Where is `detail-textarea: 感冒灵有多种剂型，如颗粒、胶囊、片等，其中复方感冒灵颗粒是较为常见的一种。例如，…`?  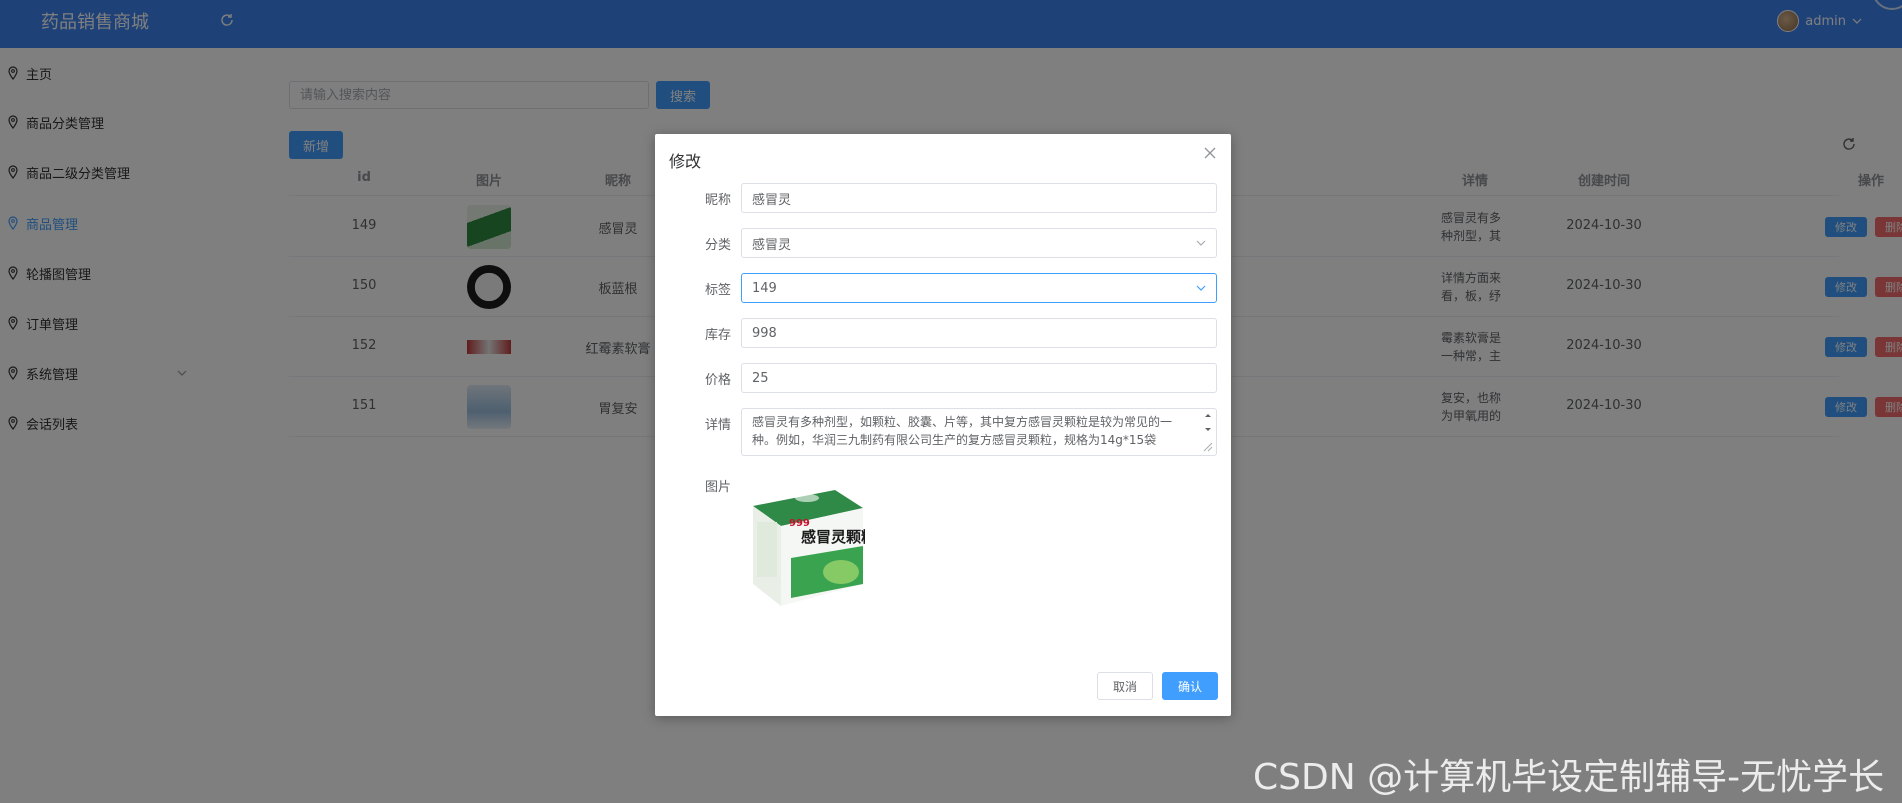 detail-textarea: 感冒灵有多种剂型，如颗粒、胶囊、片等，其中复方感冒灵颗粒是较为常见的一种。例如，… is located at coordinates (979, 432).